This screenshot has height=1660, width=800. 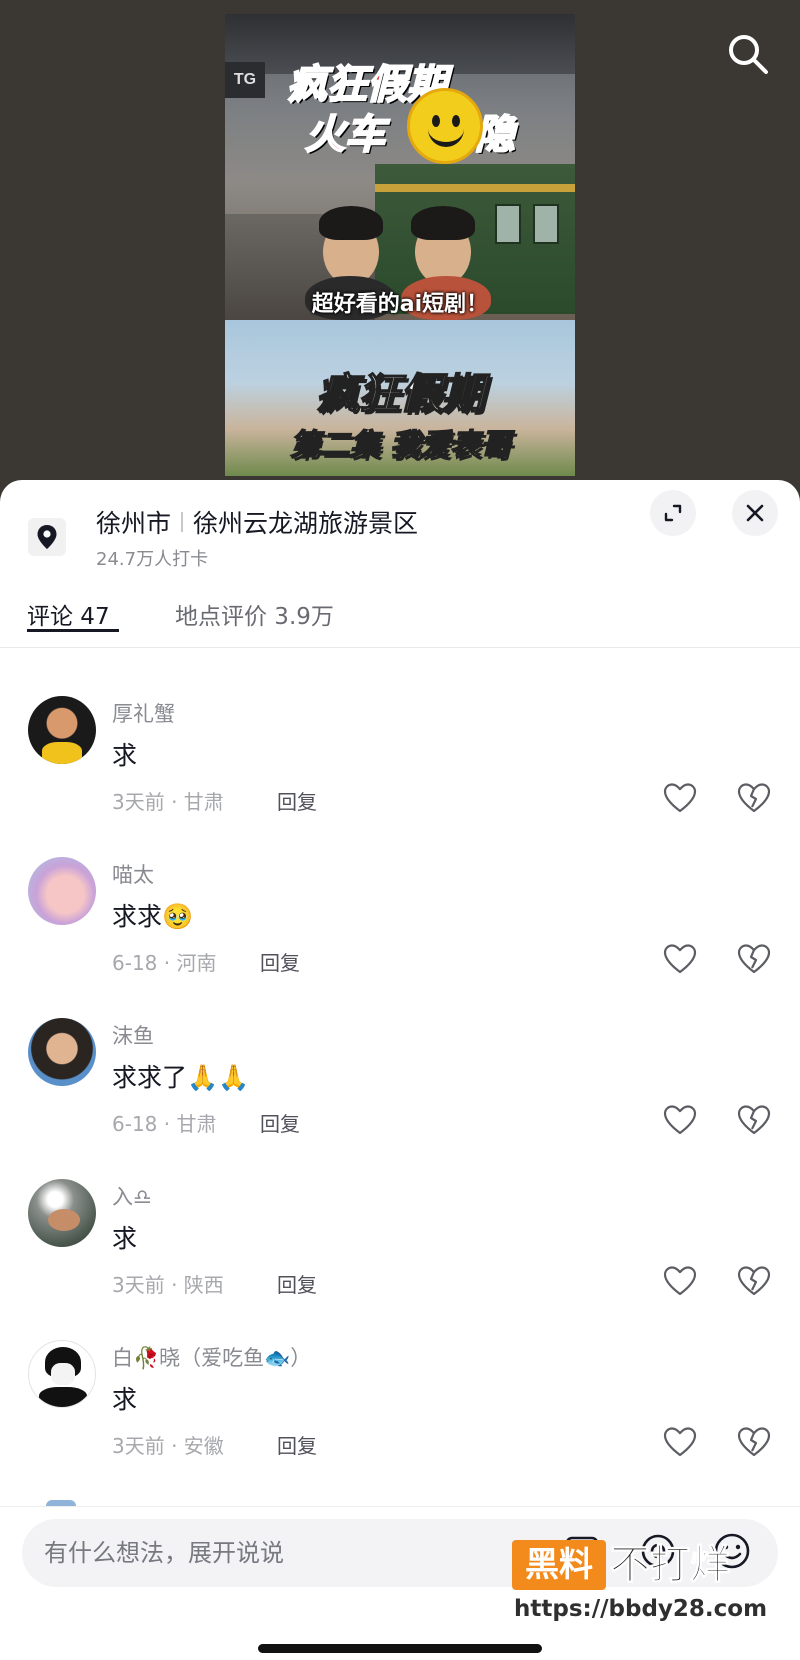 I want to click on comment-item: 白🥀晓（爱吃鱼🐟） 求 3天前 · 安徽 回复, so click(x=400, y=1420).